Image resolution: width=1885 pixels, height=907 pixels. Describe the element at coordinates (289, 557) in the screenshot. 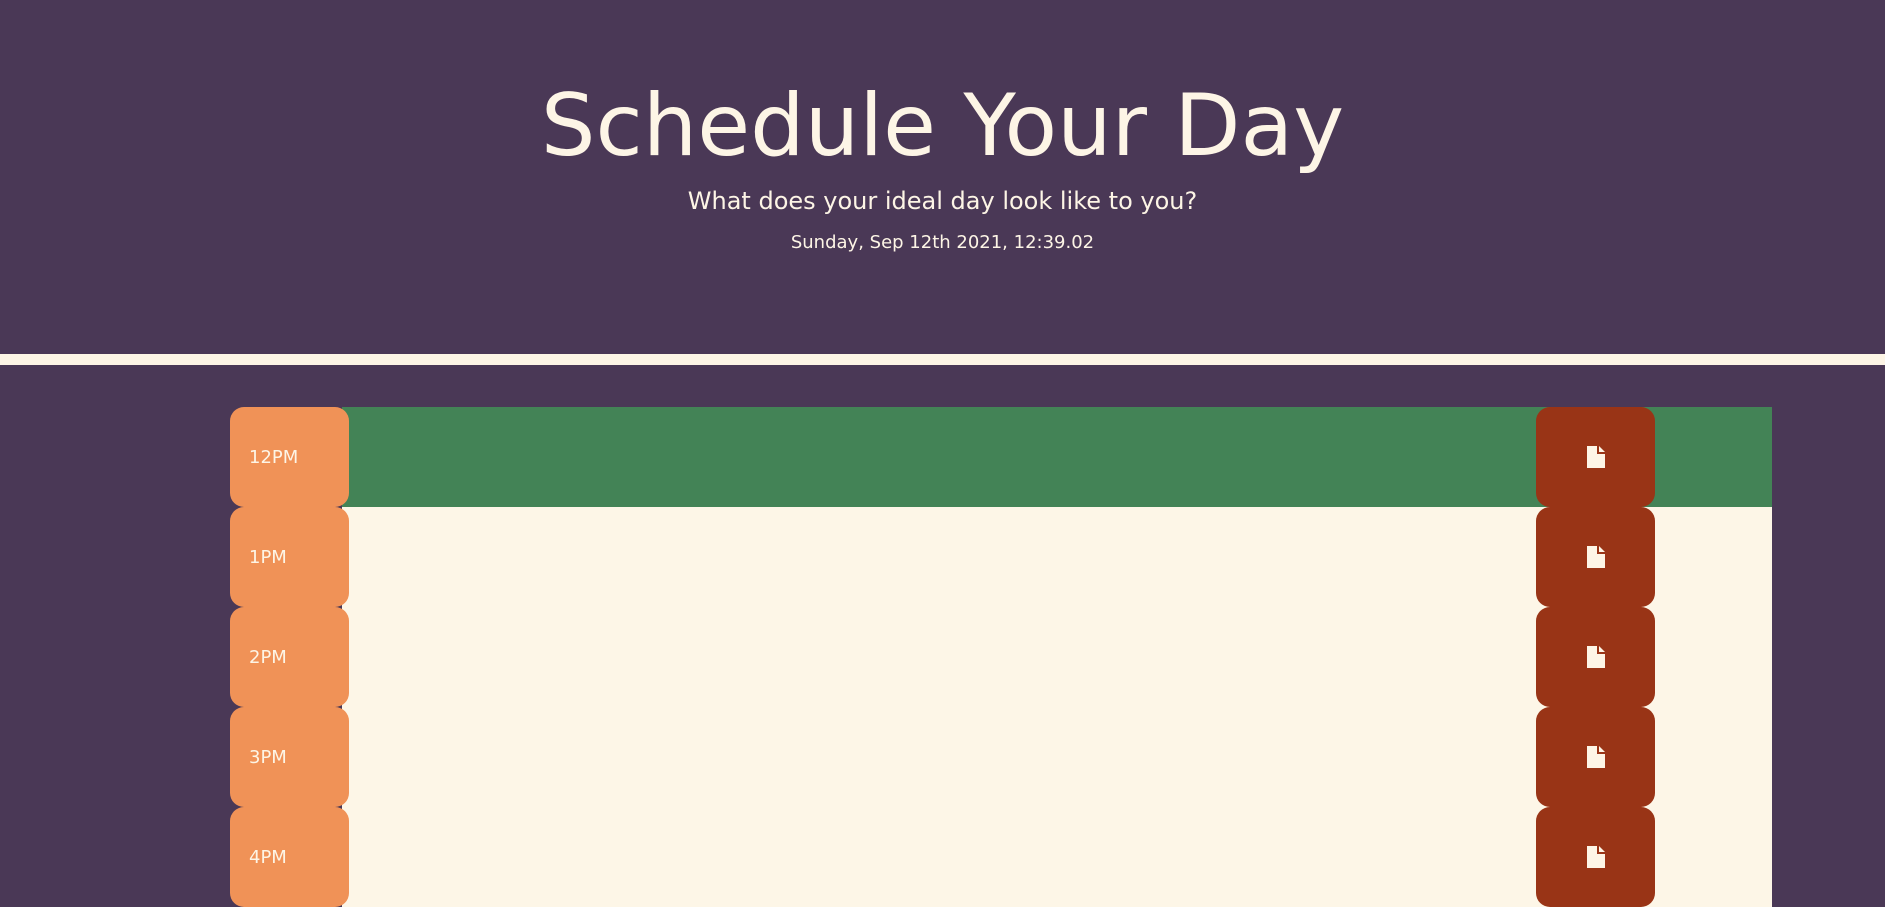

I see `hour-label: 1PM` at that location.